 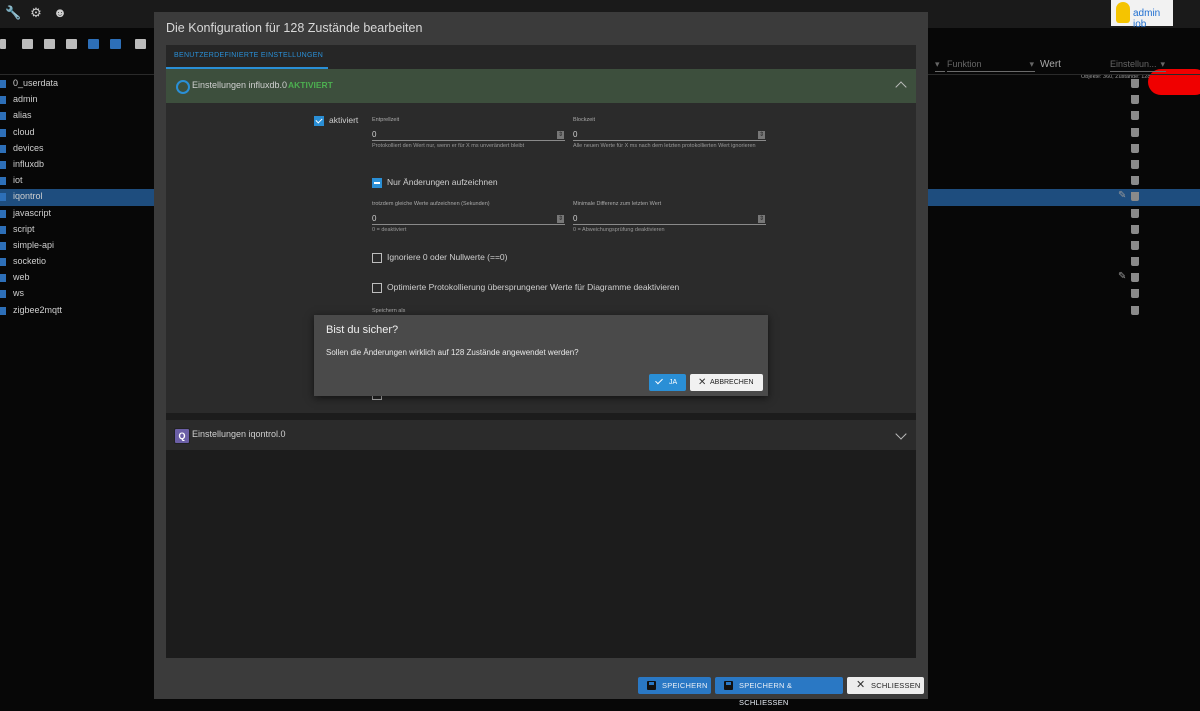 What do you see at coordinates (1123, 12) in the screenshot?
I see `avatar` at bounding box center [1123, 12].